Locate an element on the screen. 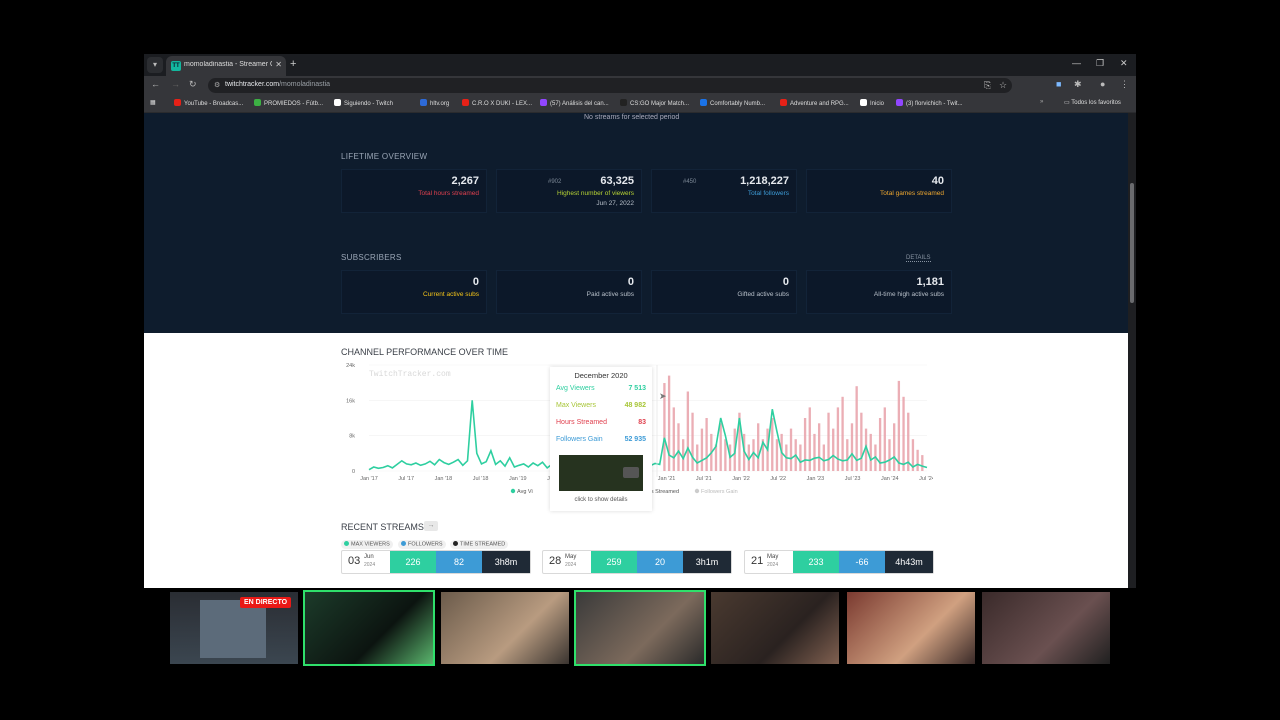  stream-thumbnail is located at coordinates (601, 473).